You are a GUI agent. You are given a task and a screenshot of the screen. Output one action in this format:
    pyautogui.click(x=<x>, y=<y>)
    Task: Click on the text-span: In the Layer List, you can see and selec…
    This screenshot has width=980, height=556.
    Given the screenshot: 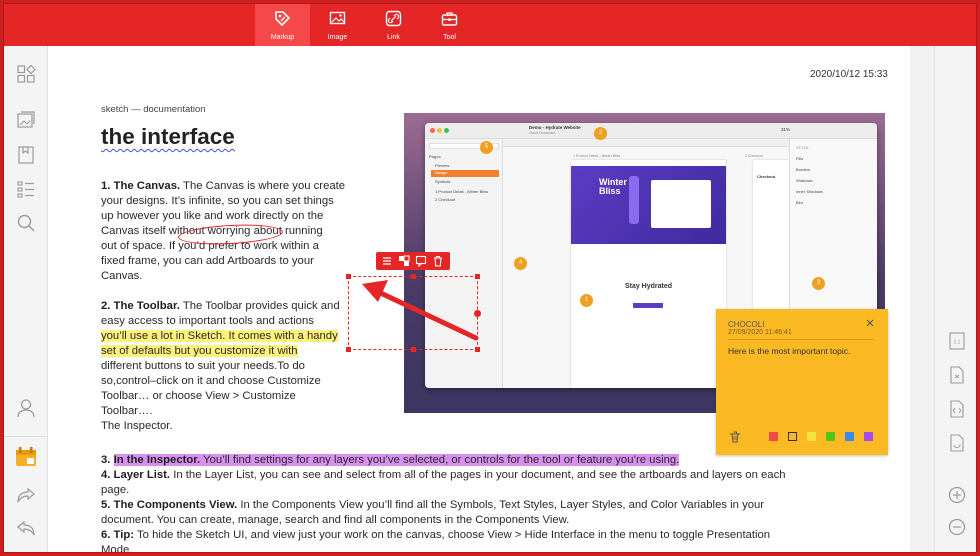 What is the action you would take?
    pyautogui.click(x=478, y=475)
    